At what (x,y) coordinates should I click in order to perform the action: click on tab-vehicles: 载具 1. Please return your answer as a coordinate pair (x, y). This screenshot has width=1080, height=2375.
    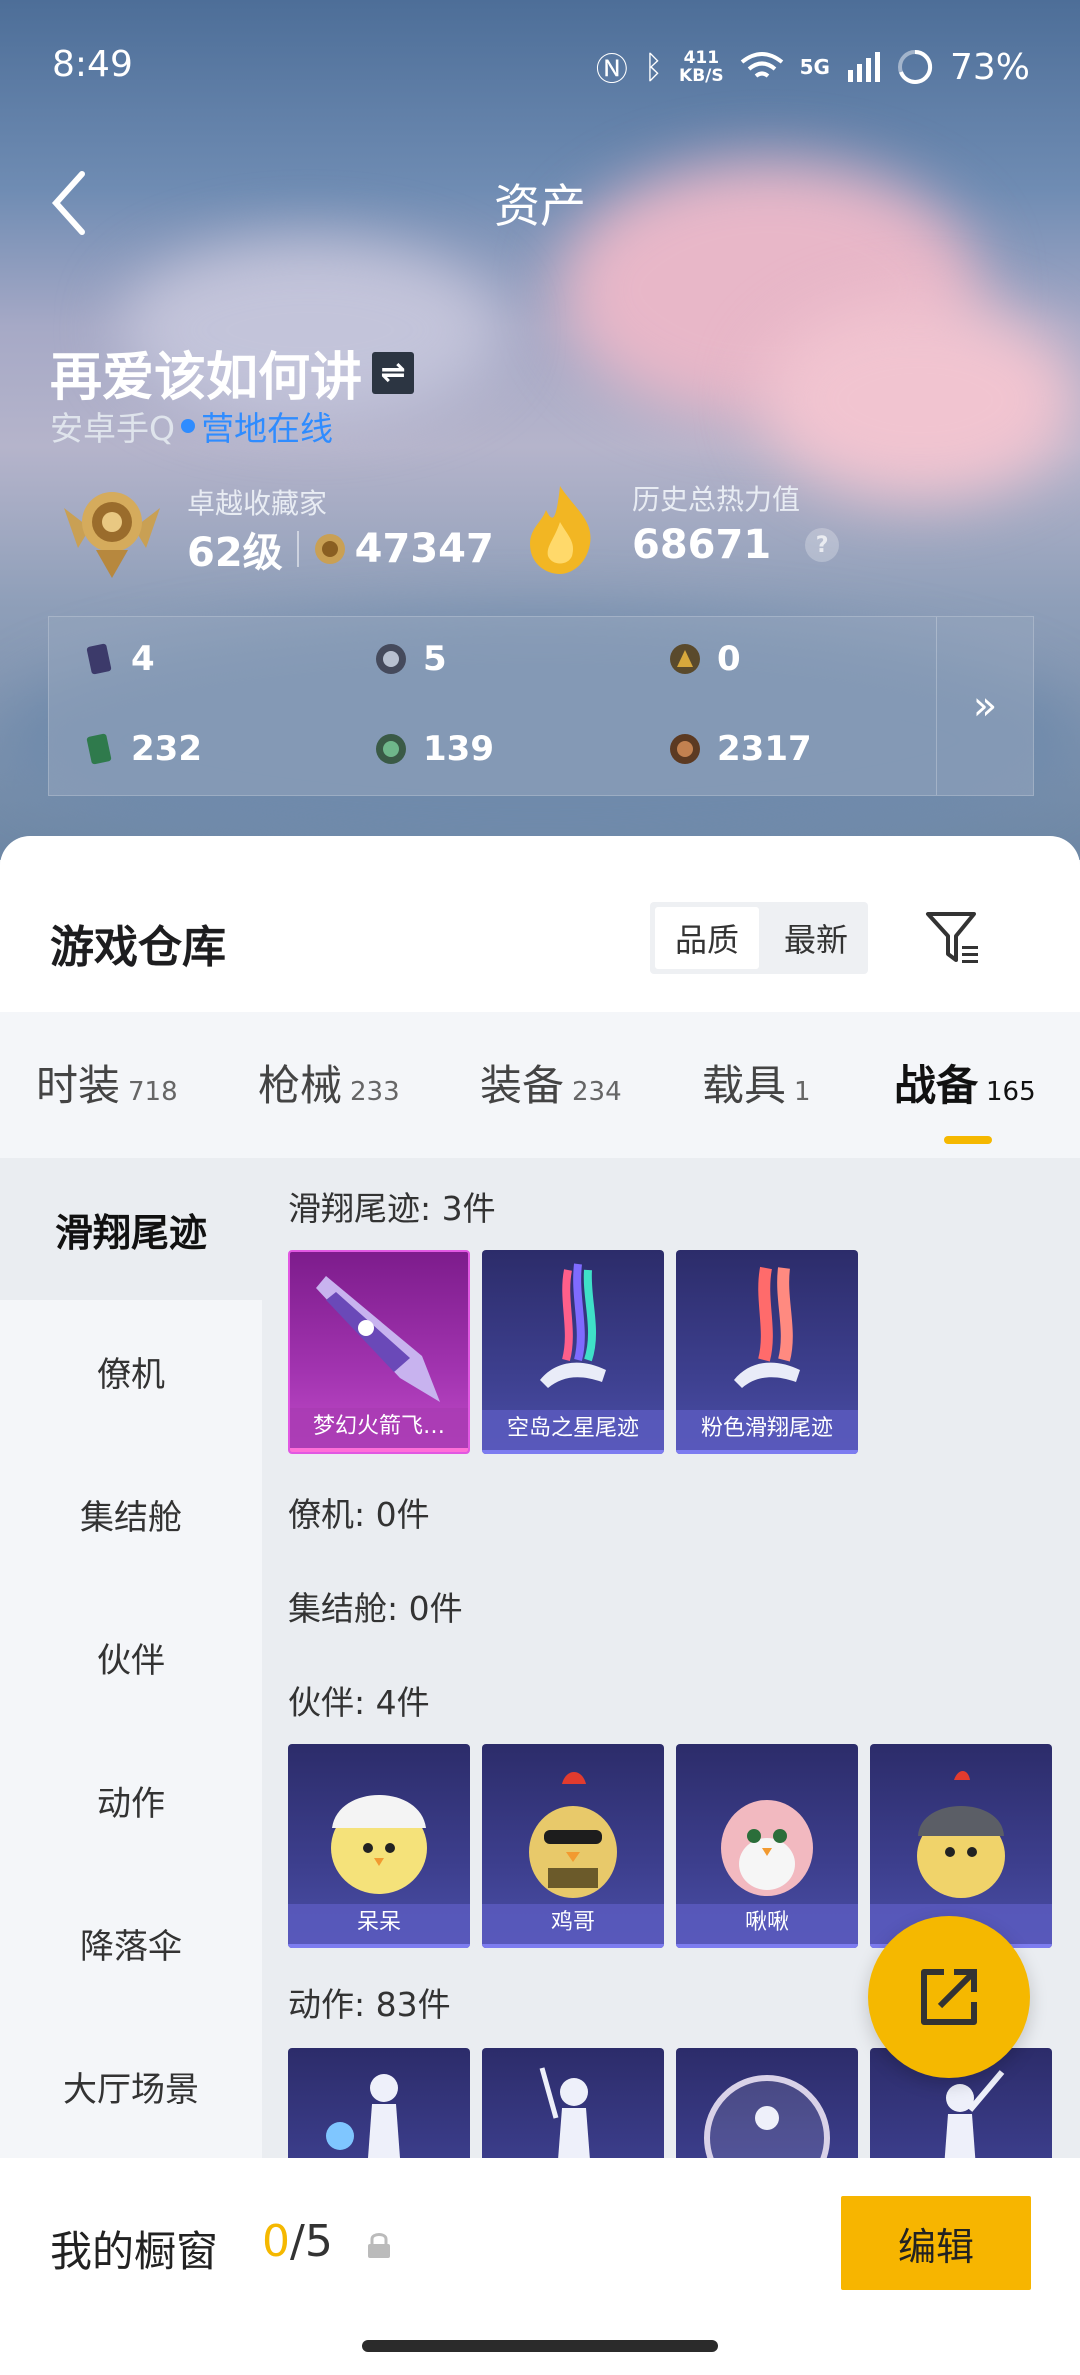
    Looking at the image, I should click on (756, 1082).